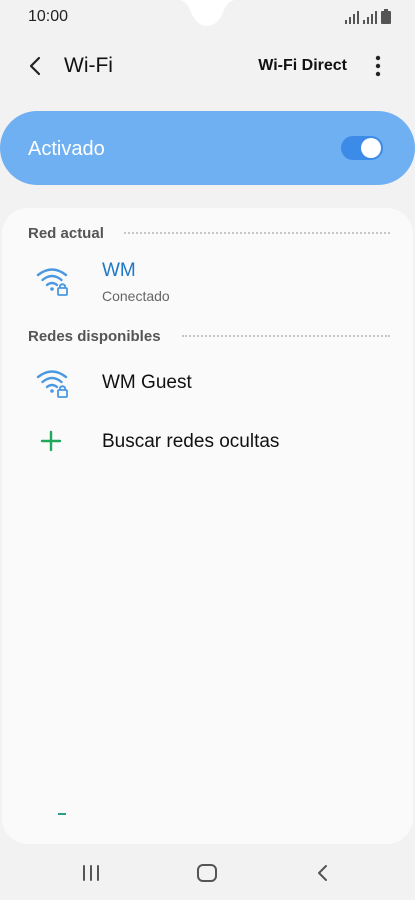 The image size is (415, 900). I want to click on status-time: 10:00, so click(48, 16).